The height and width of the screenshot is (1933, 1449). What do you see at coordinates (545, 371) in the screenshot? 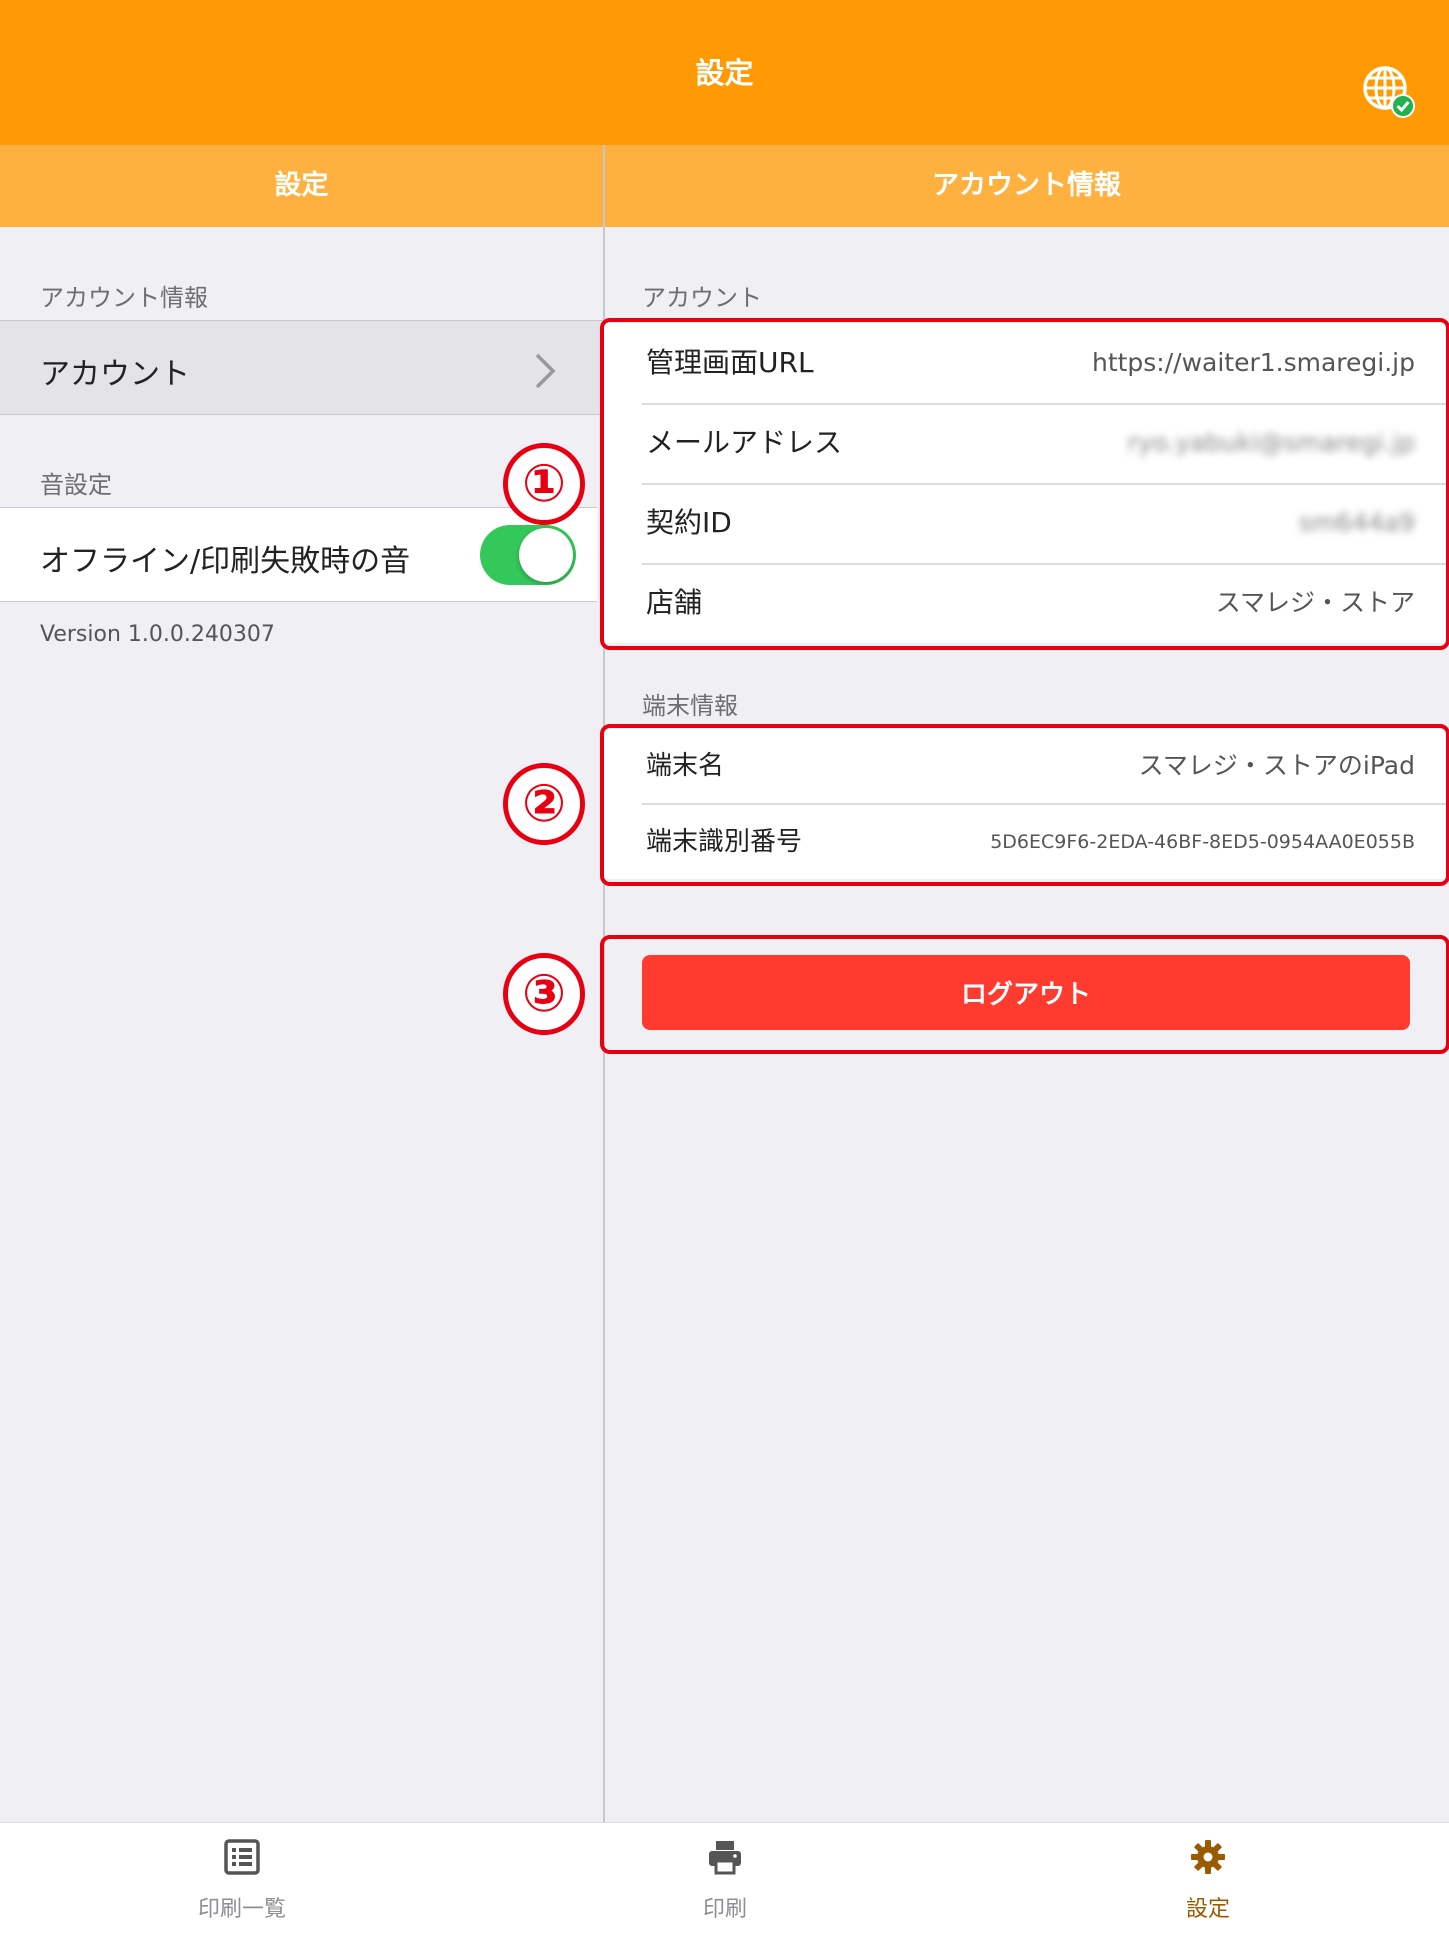
I see `chevron-right-icon` at bounding box center [545, 371].